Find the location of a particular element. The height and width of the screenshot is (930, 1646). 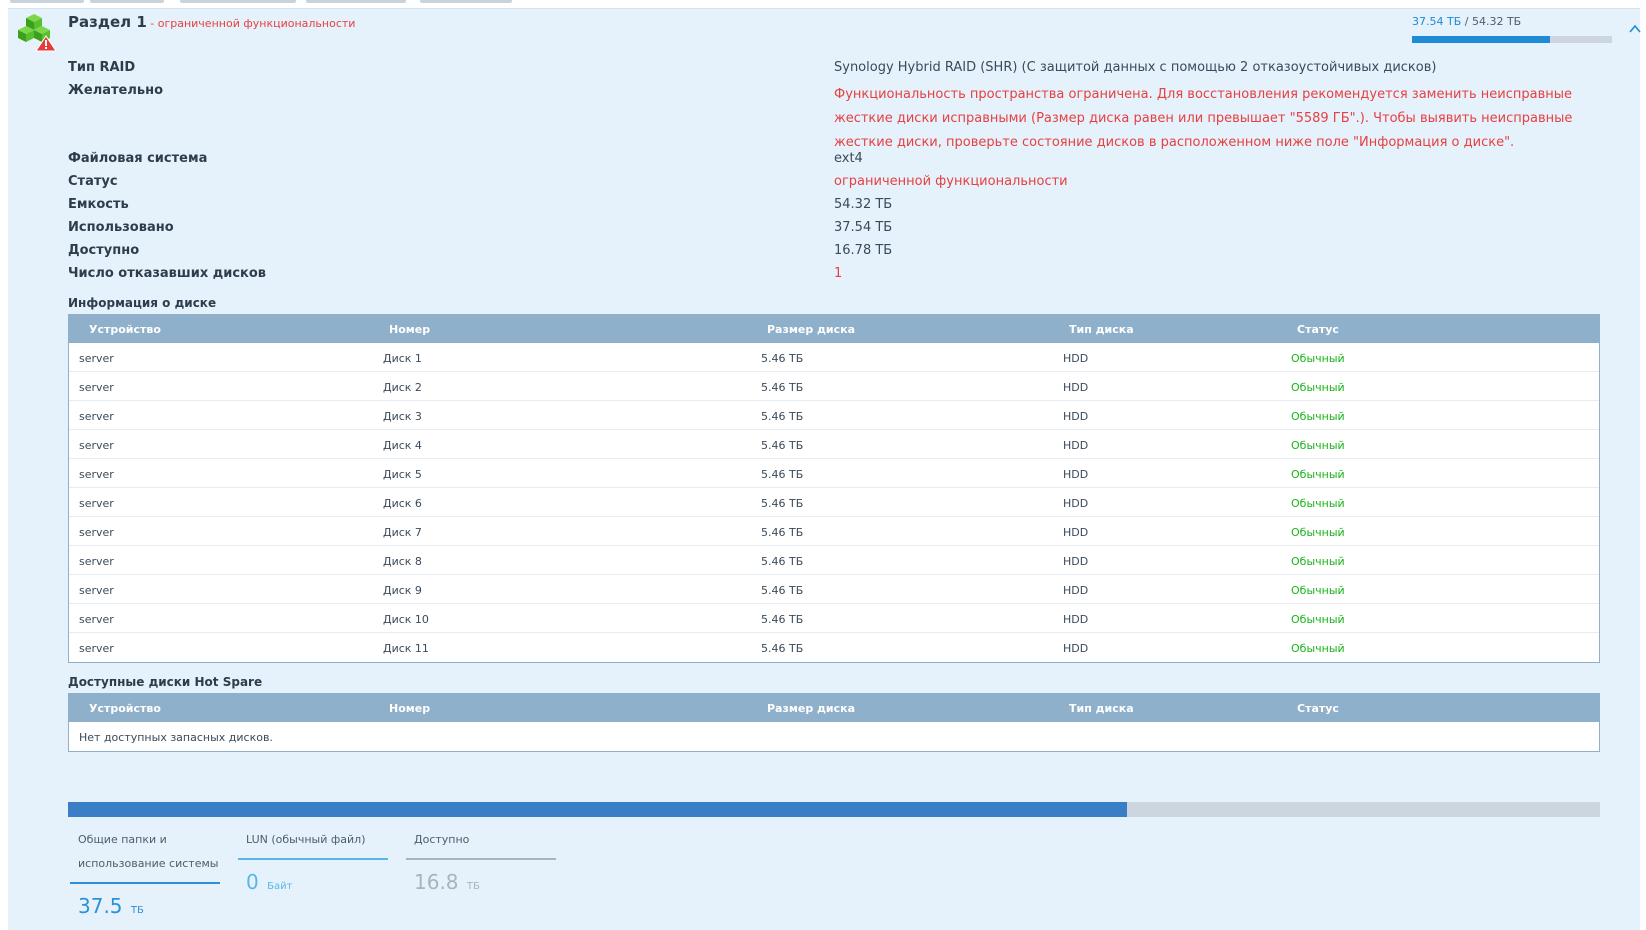

hot-spare-empty-row: Нет доступных запасных дисков. is located at coordinates (834, 736).